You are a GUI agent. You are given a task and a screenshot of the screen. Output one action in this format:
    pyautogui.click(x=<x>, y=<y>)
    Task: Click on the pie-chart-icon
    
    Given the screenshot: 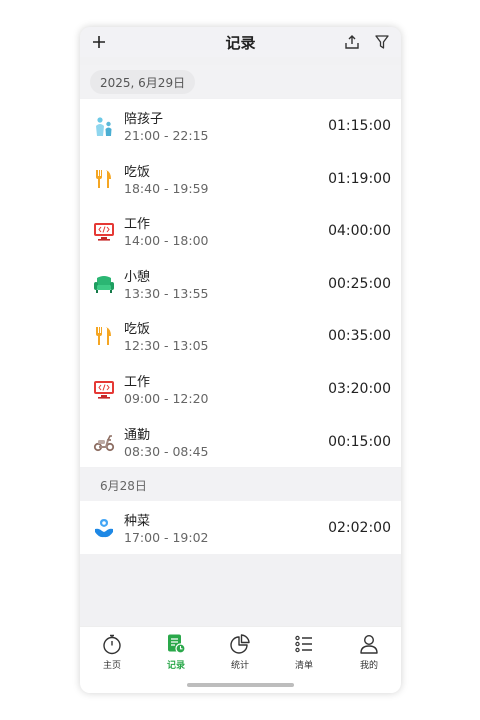 What is the action you would take?
    pyautogui.click(x=240, y=644)
    